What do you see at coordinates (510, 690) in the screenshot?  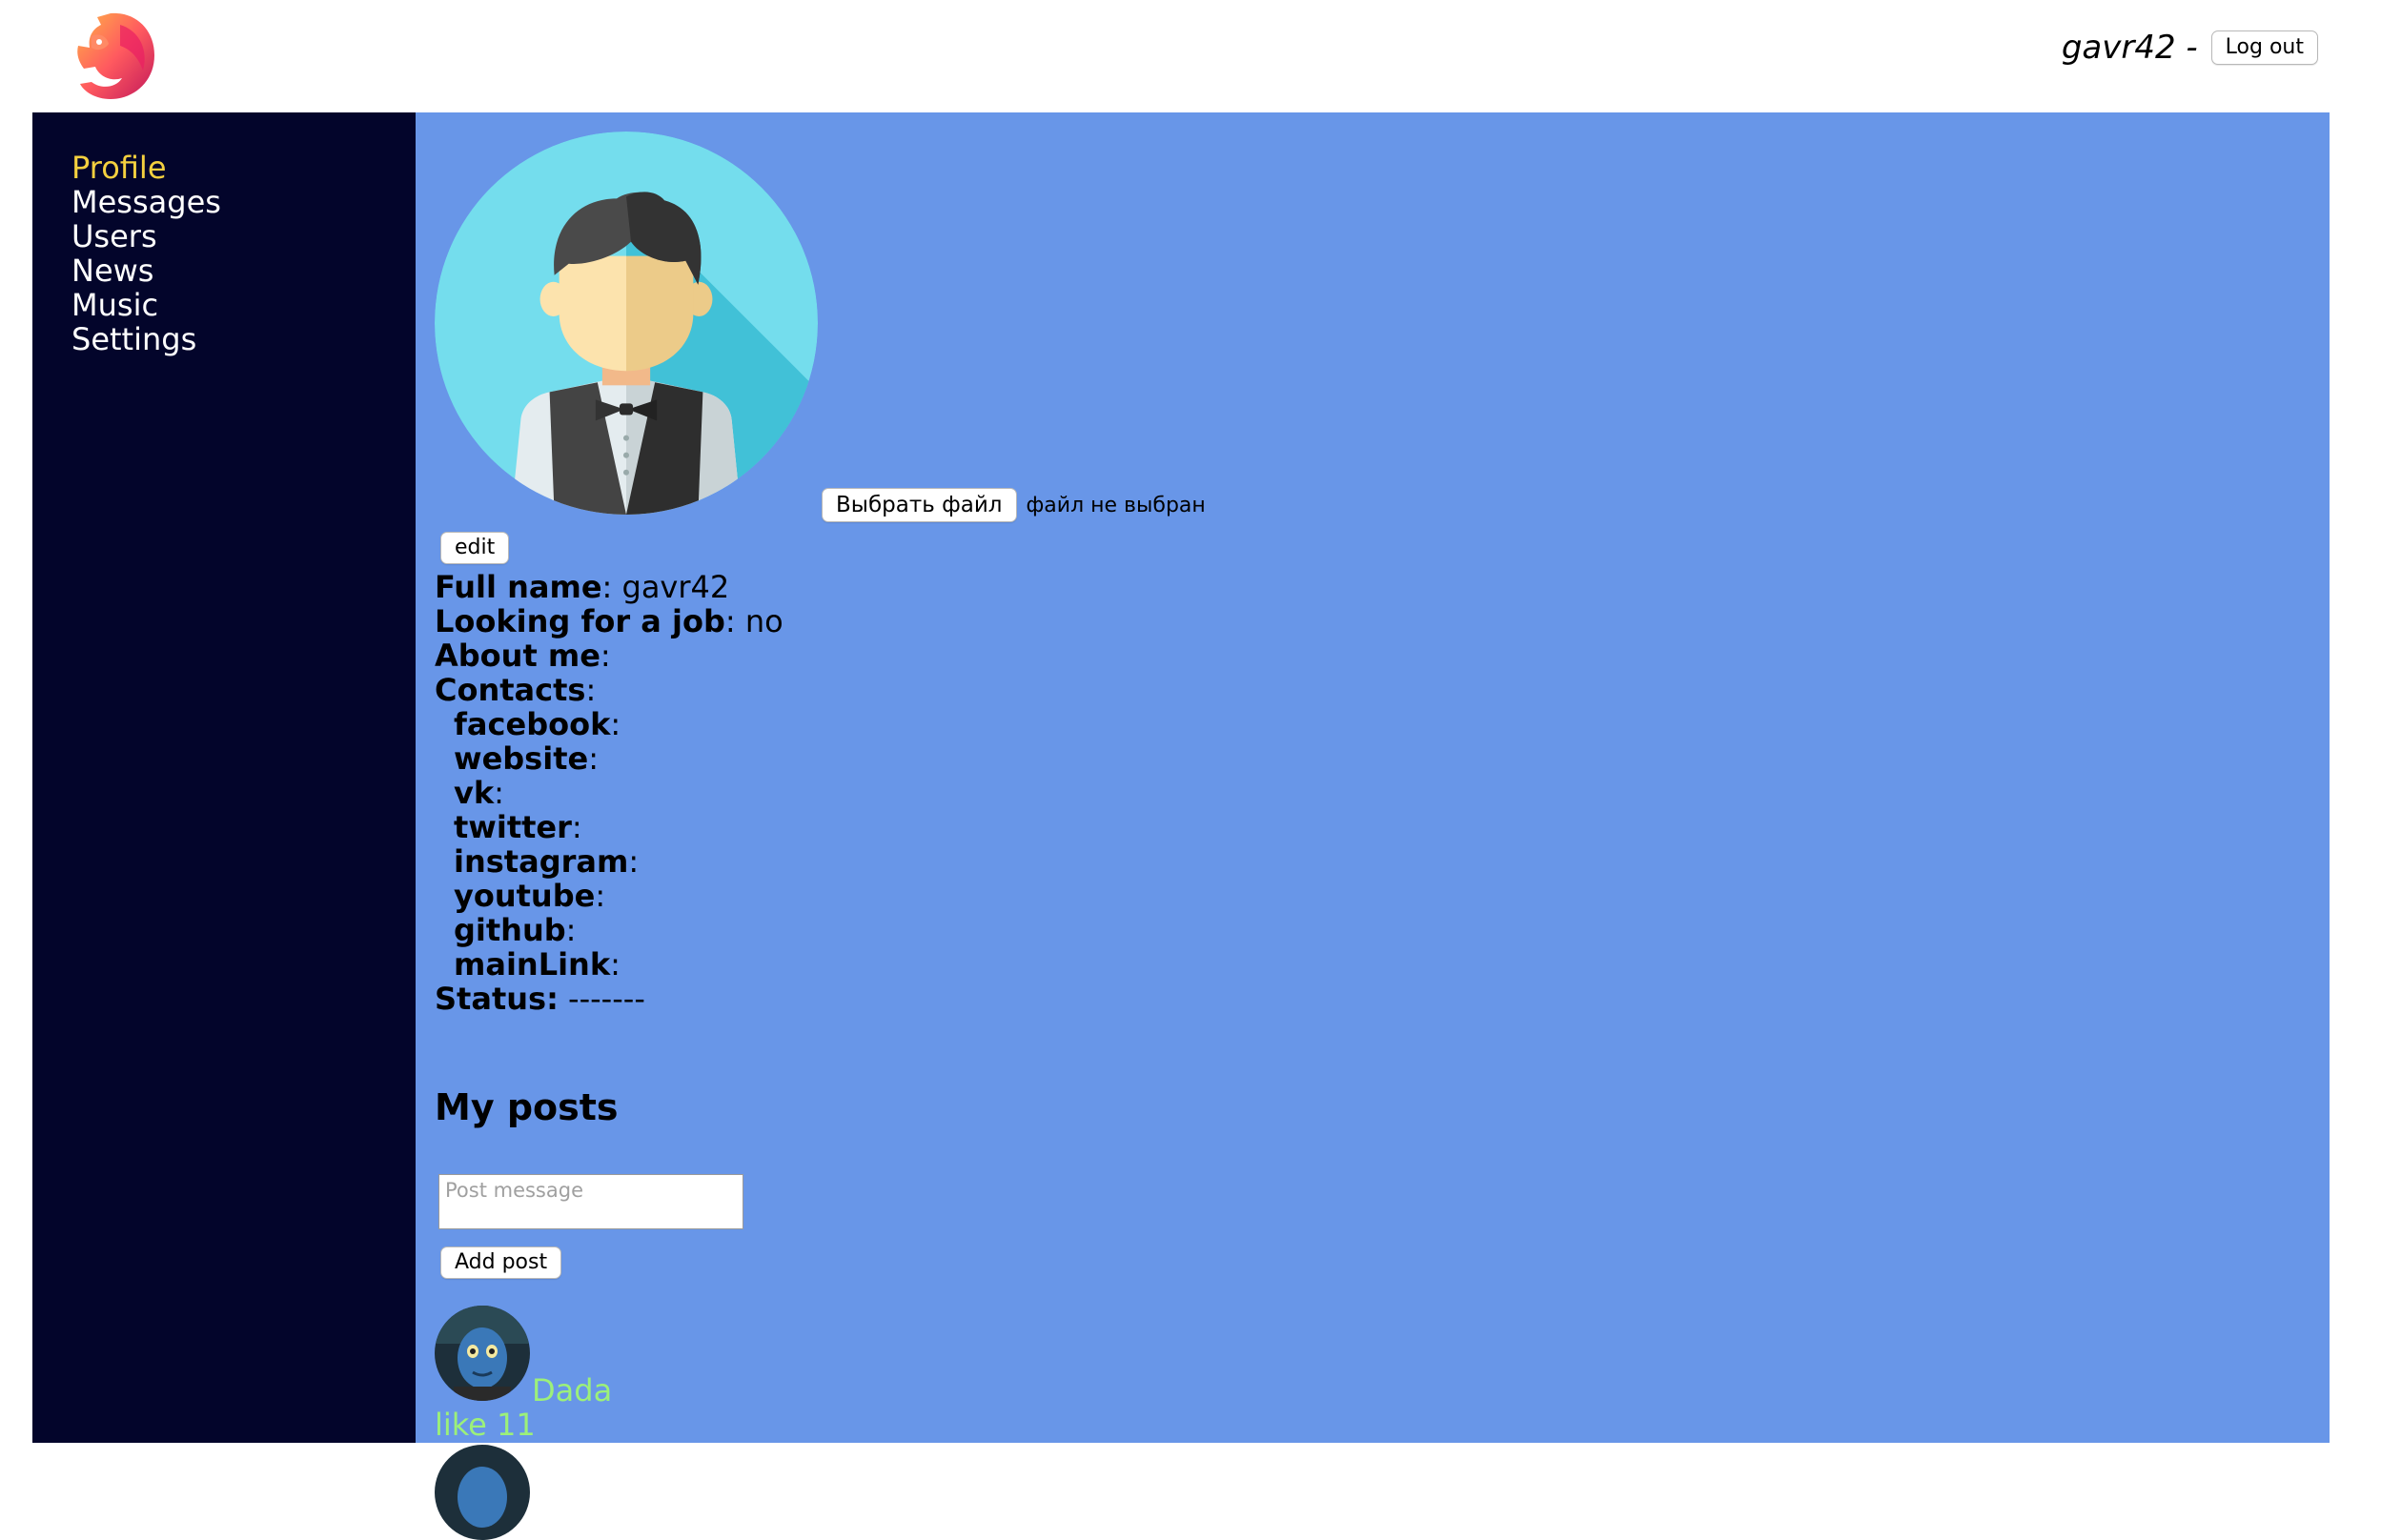 I see `contacts-label: Contacts` at bounding box center [510, 690].